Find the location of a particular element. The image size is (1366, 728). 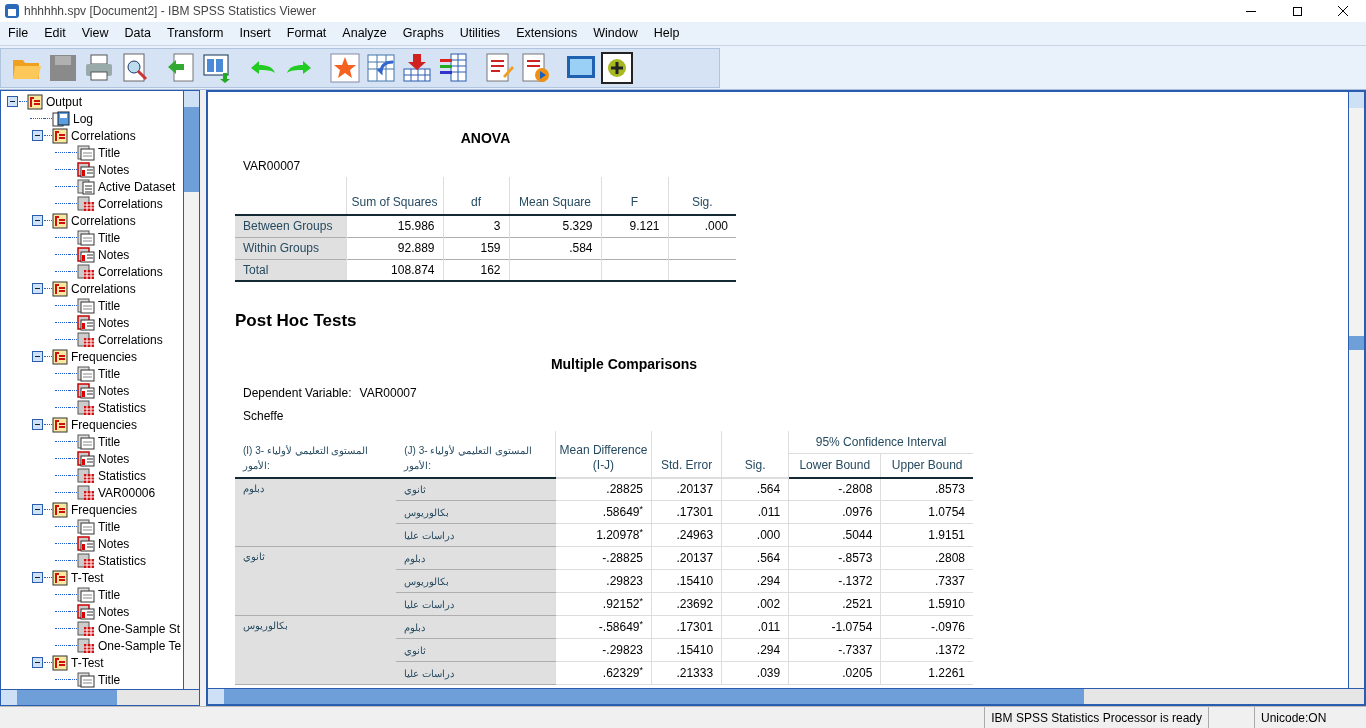

column-header: df is located at coordinates (476, 196).